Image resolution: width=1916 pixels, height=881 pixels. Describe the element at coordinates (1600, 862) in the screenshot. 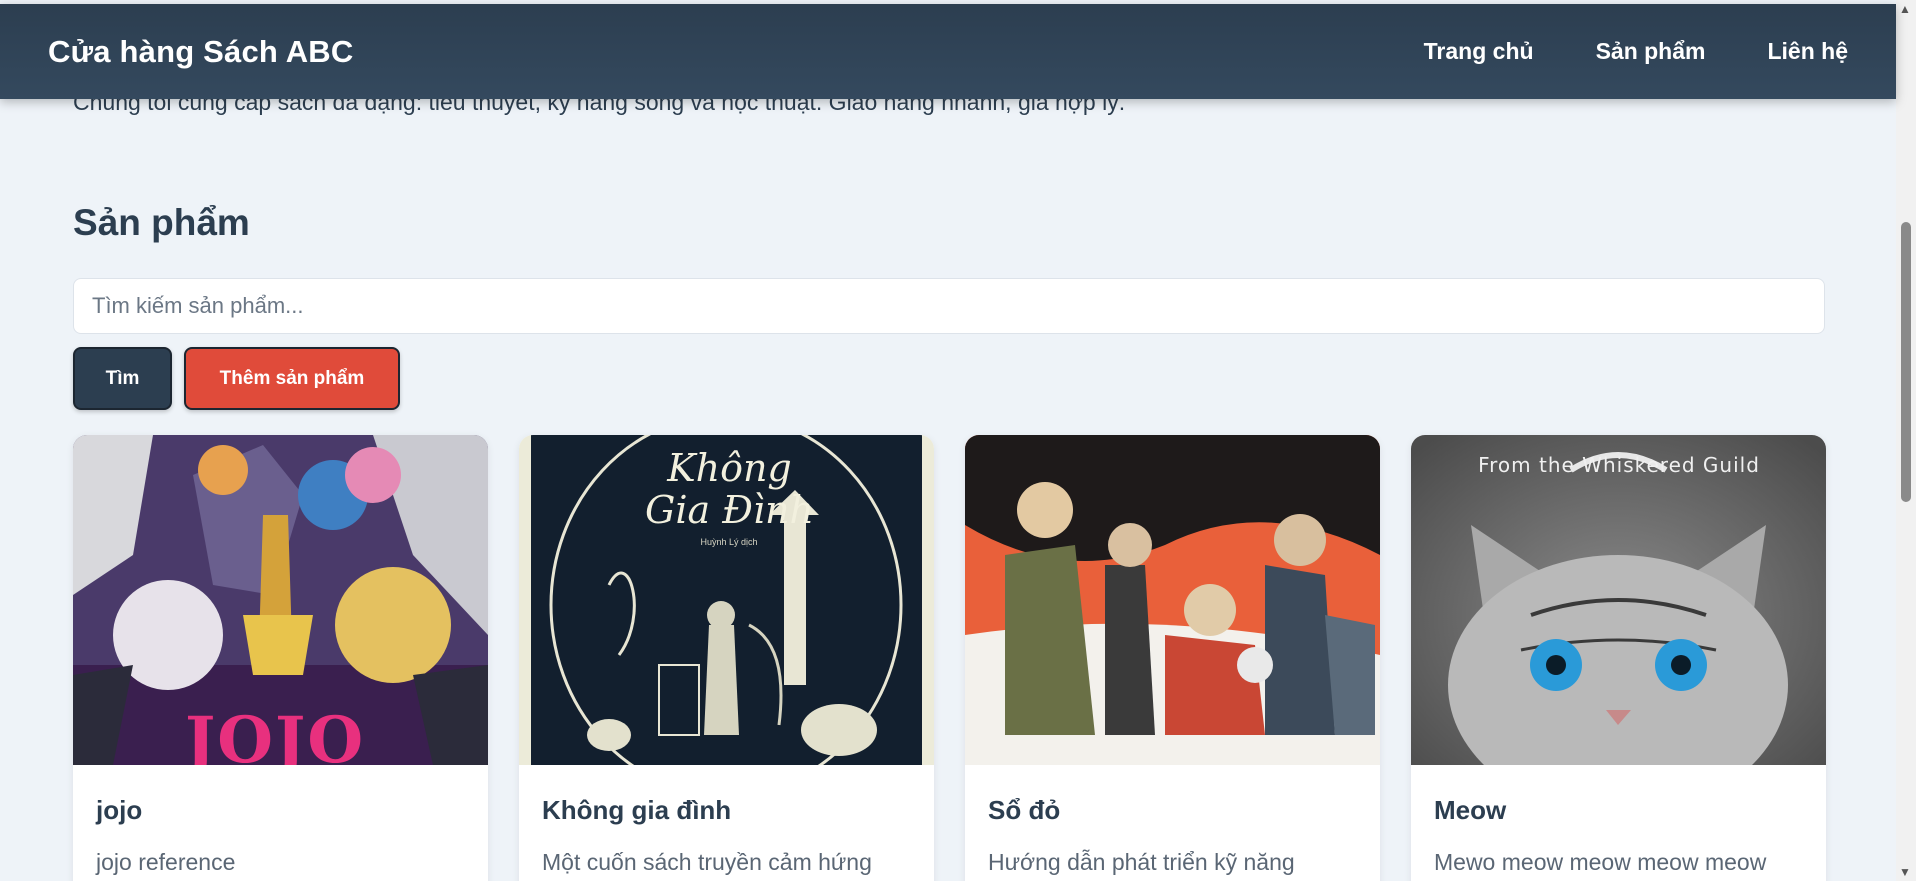

I see `product-description: Mewo meow meow meow meow` at that location.